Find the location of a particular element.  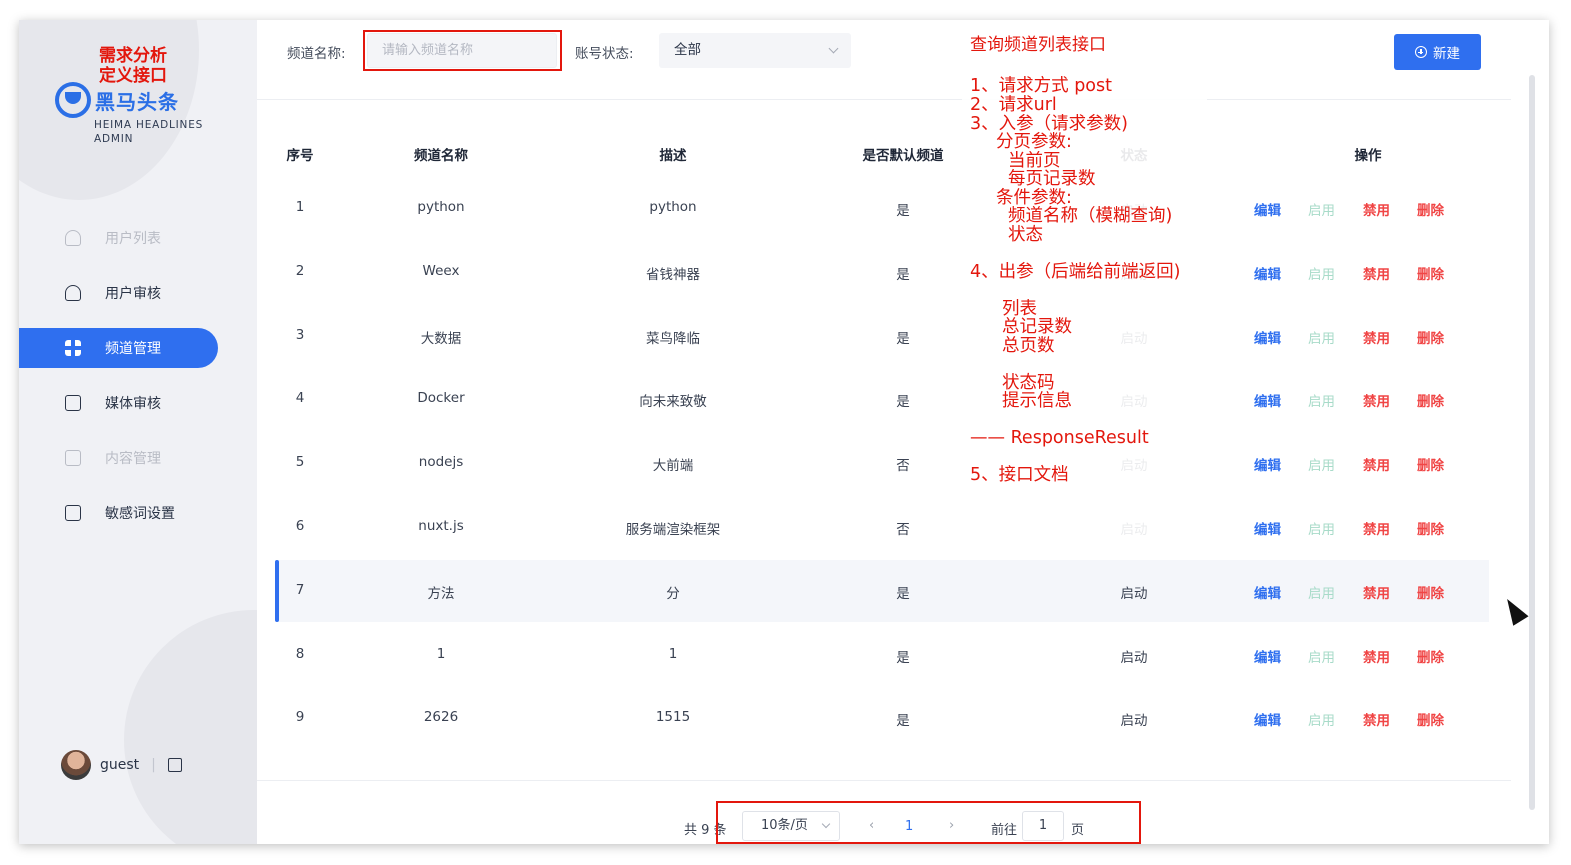

table-row: 6nuxt.js服务端渲染框架否启动编辑启用禁用删除 is located at coordinates (883, 527).